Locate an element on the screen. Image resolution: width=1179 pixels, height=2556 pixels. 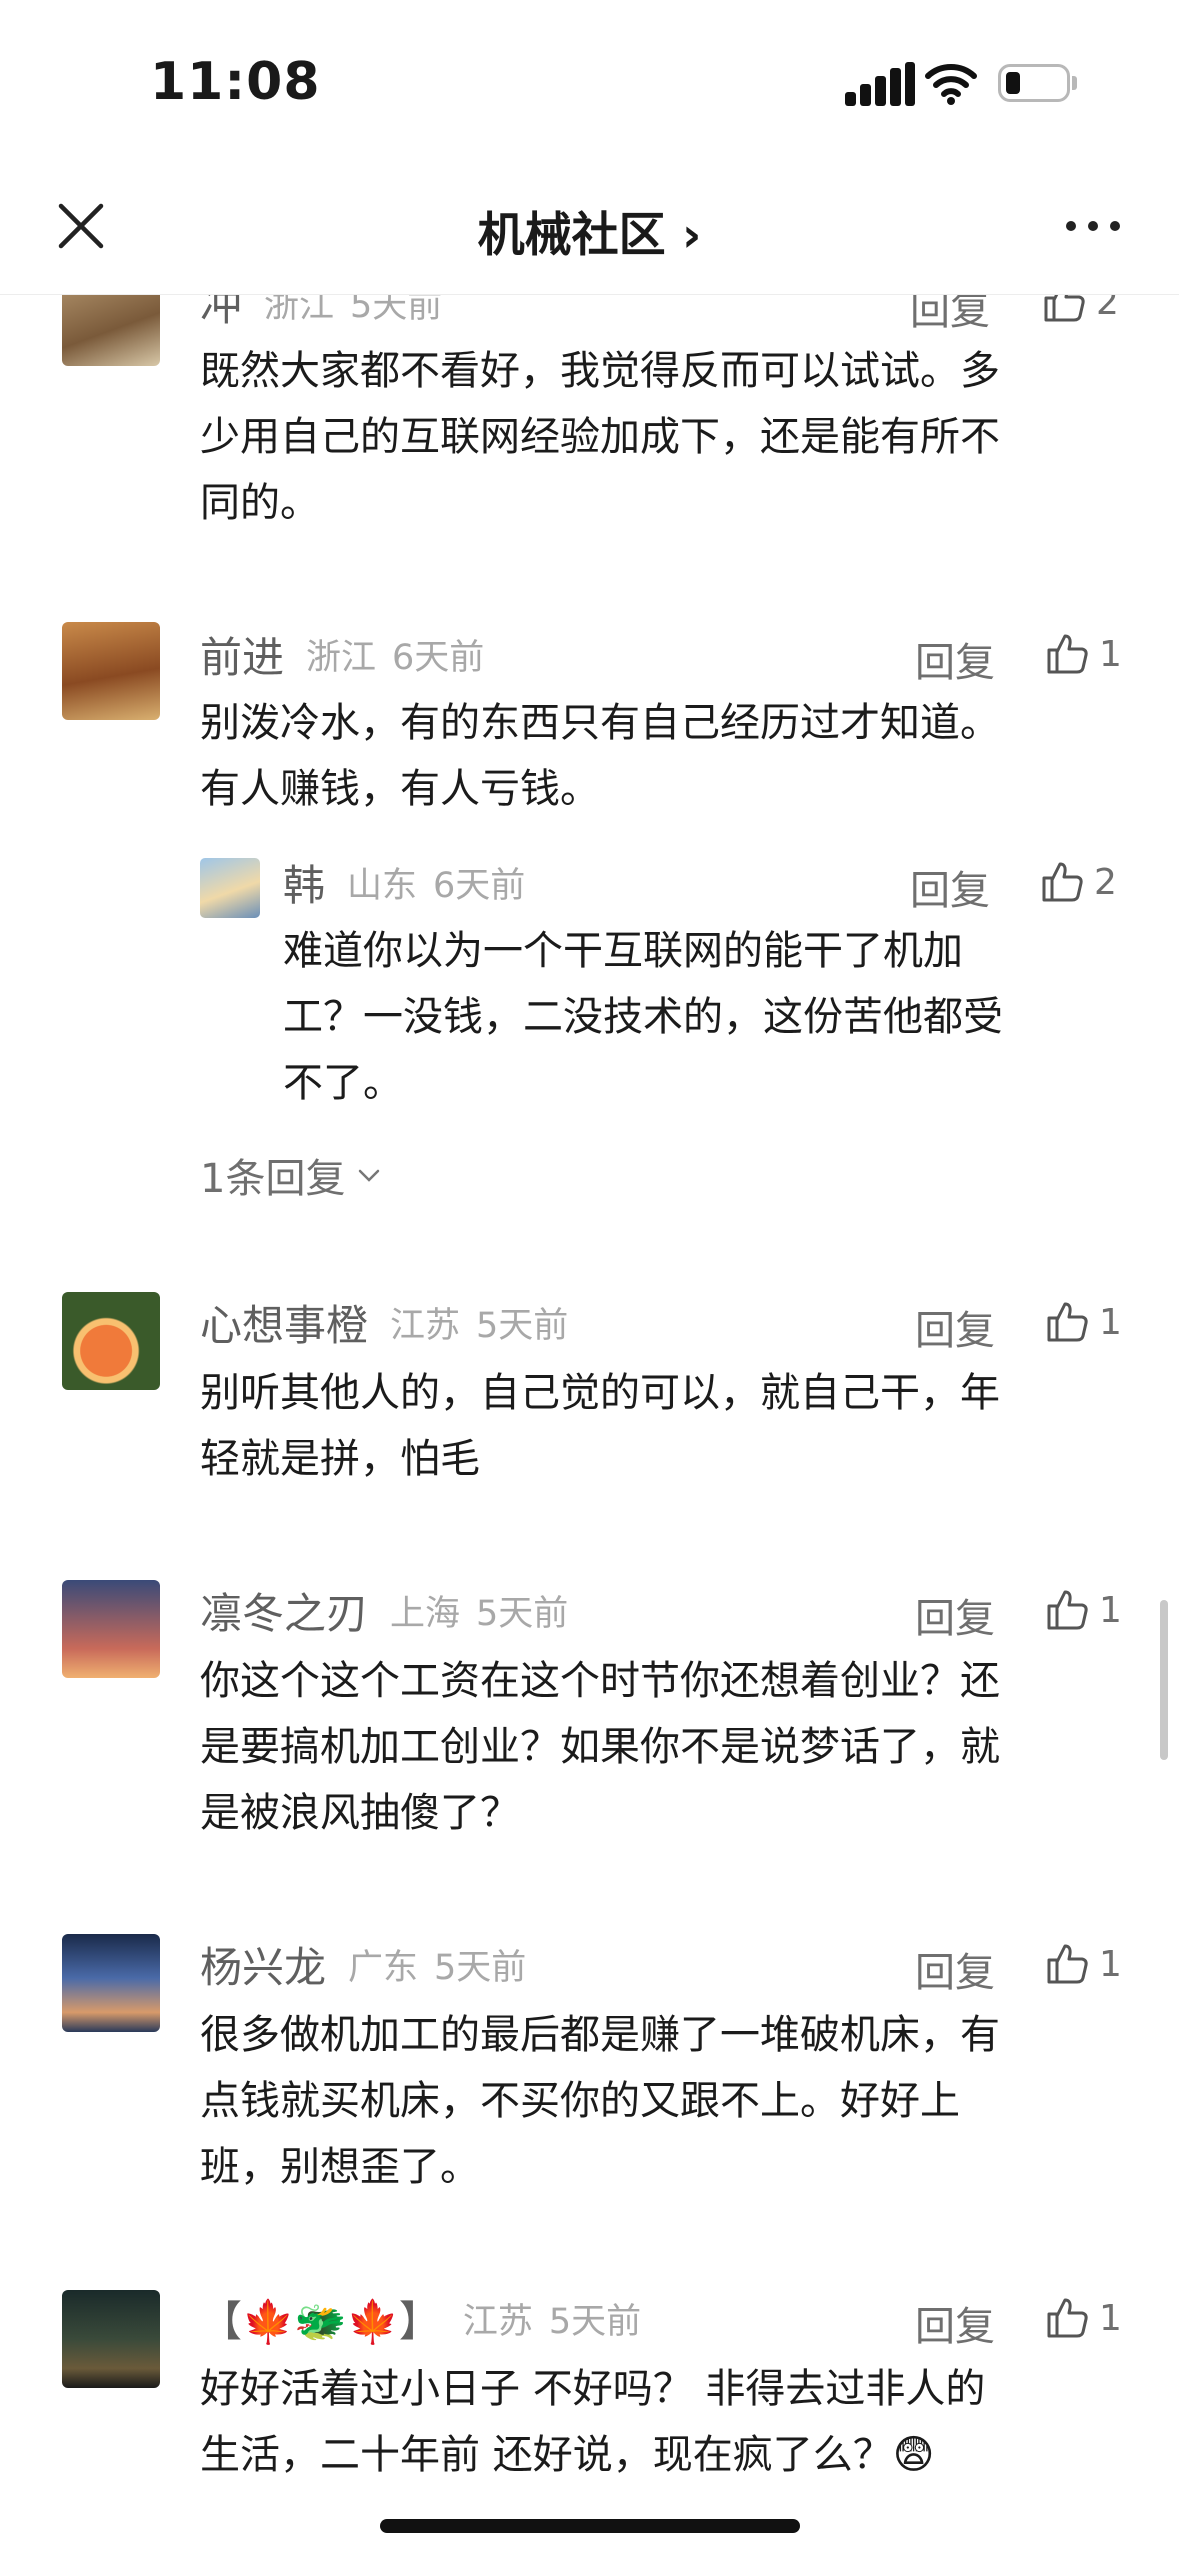
nav-title: 机械社区 › is located at coordinates (589, 230).